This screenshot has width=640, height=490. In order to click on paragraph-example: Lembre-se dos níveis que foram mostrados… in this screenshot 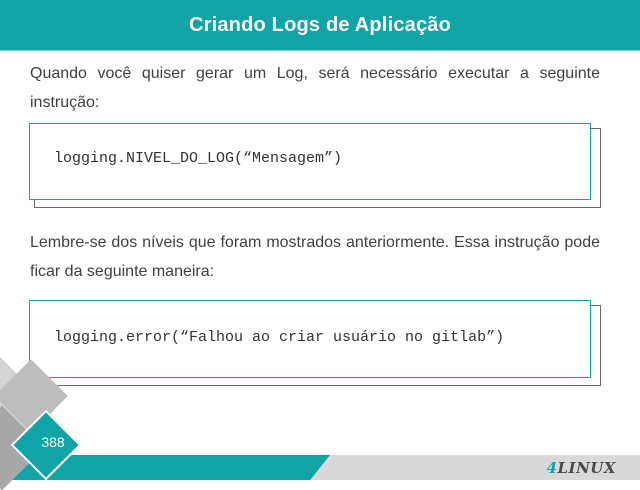, I will do `click(315, 257)`.